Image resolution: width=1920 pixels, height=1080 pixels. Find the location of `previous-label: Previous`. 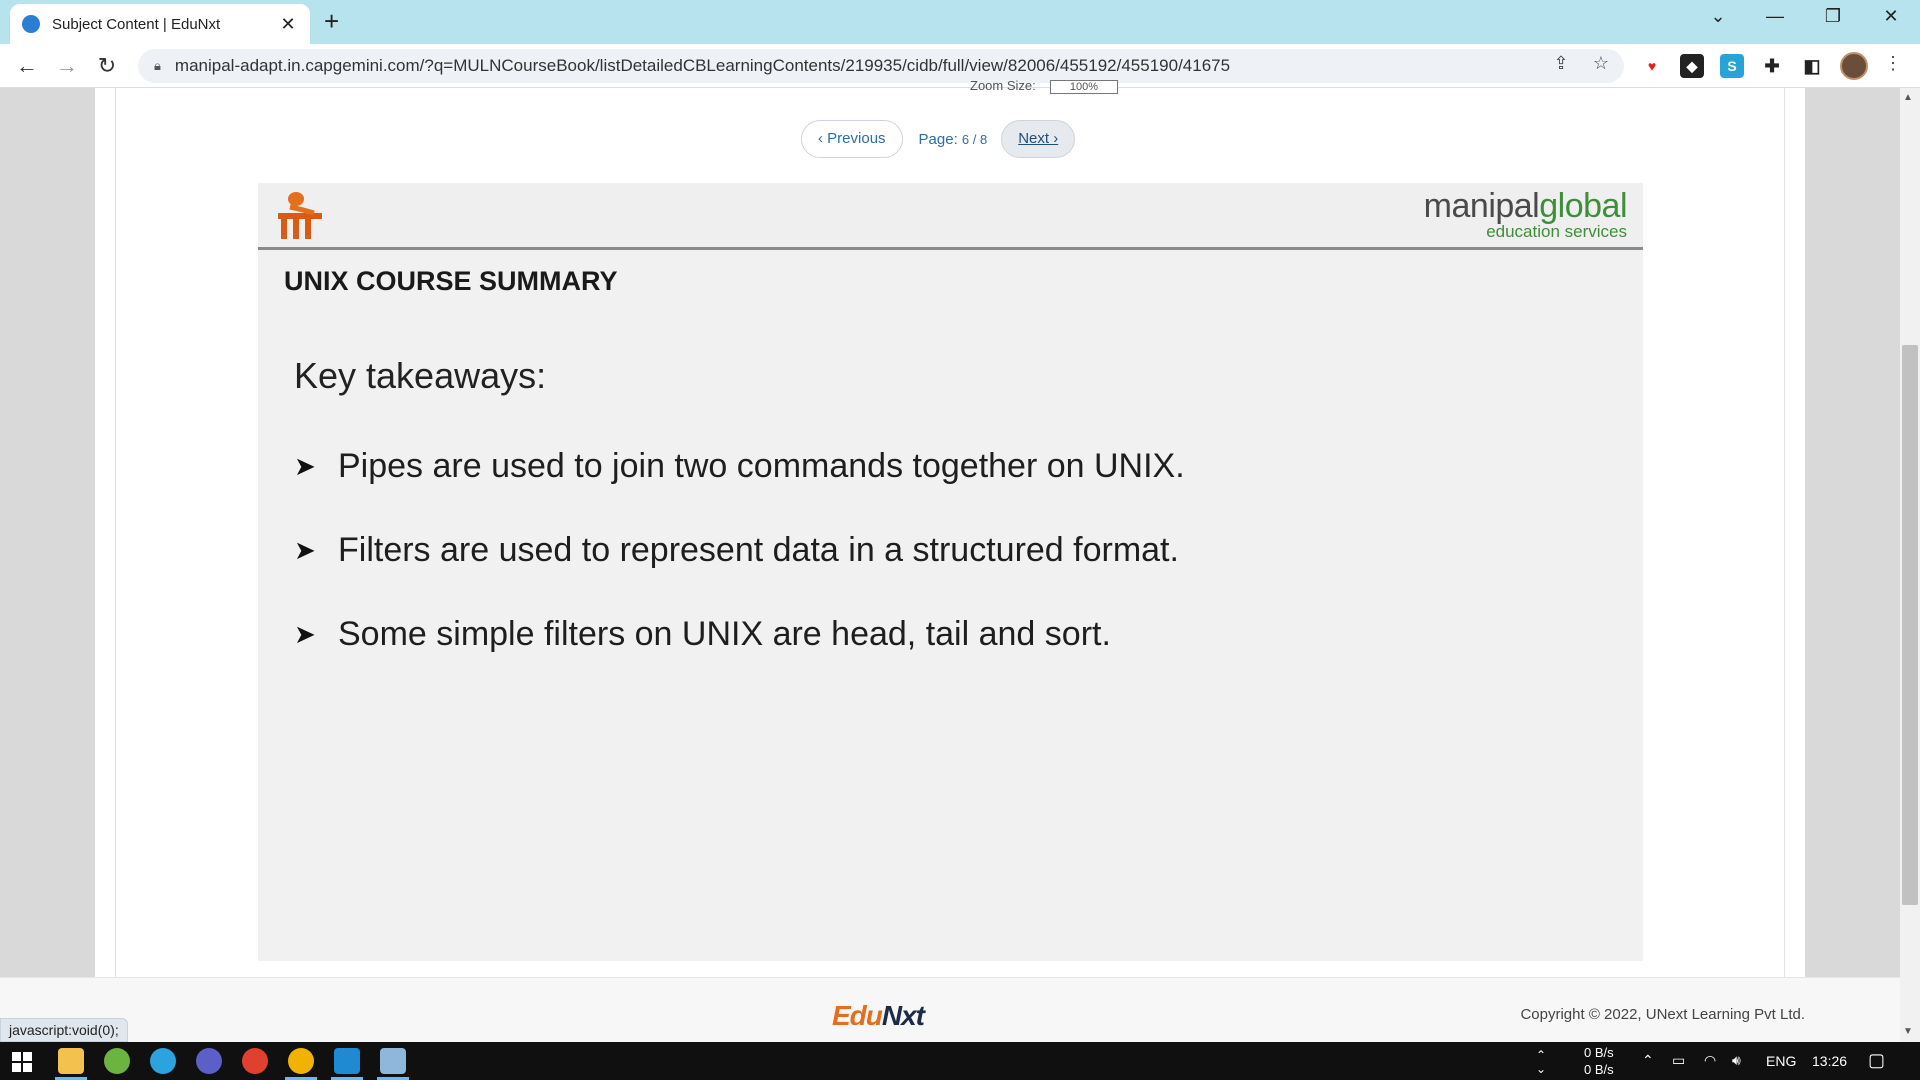

previous-label: Previous is located at coordinates (856, 138).